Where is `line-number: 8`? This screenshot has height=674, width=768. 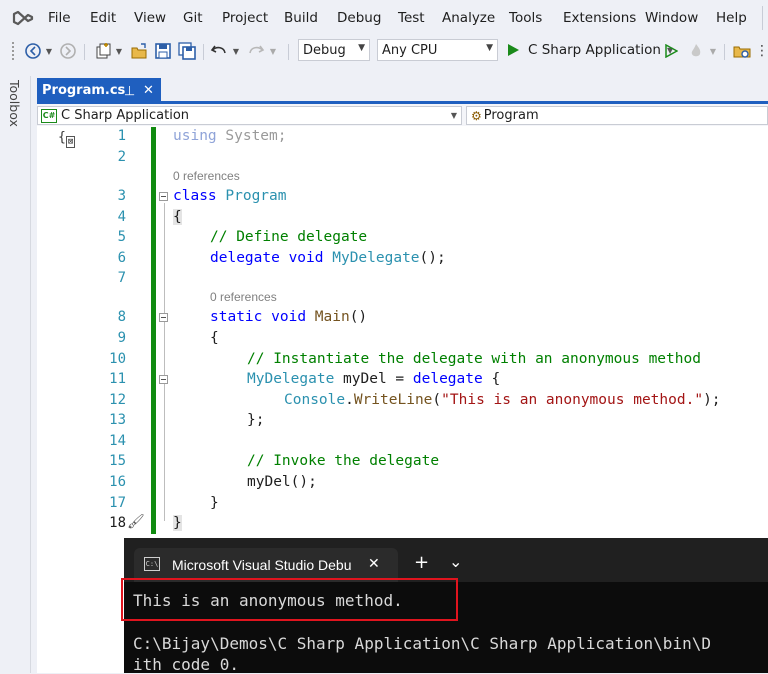
line-number: 8 is located at coordinates (121, 317).